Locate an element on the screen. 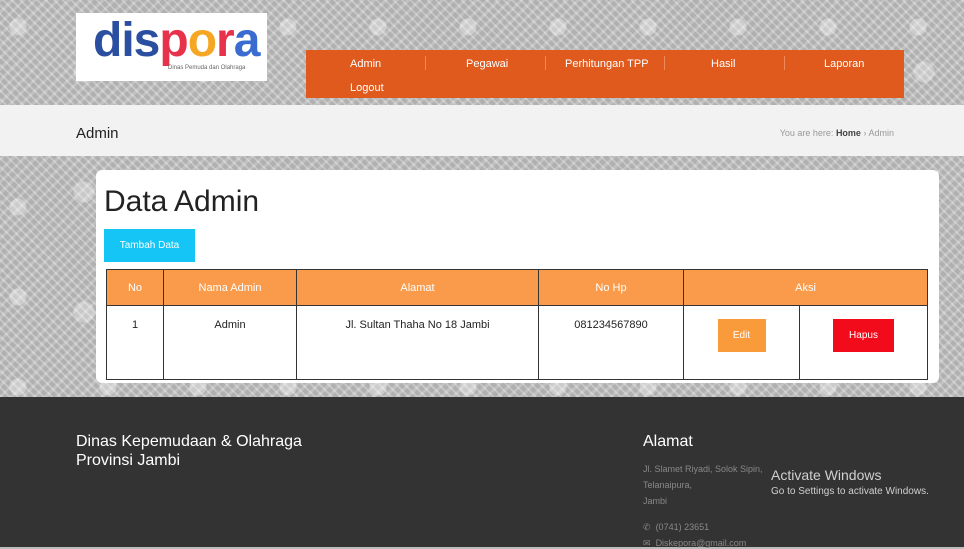 The width and height of the screenshot is (964, 549). footer-phone: ✆ (0741) 23651 is located at coordinates (676, 527).